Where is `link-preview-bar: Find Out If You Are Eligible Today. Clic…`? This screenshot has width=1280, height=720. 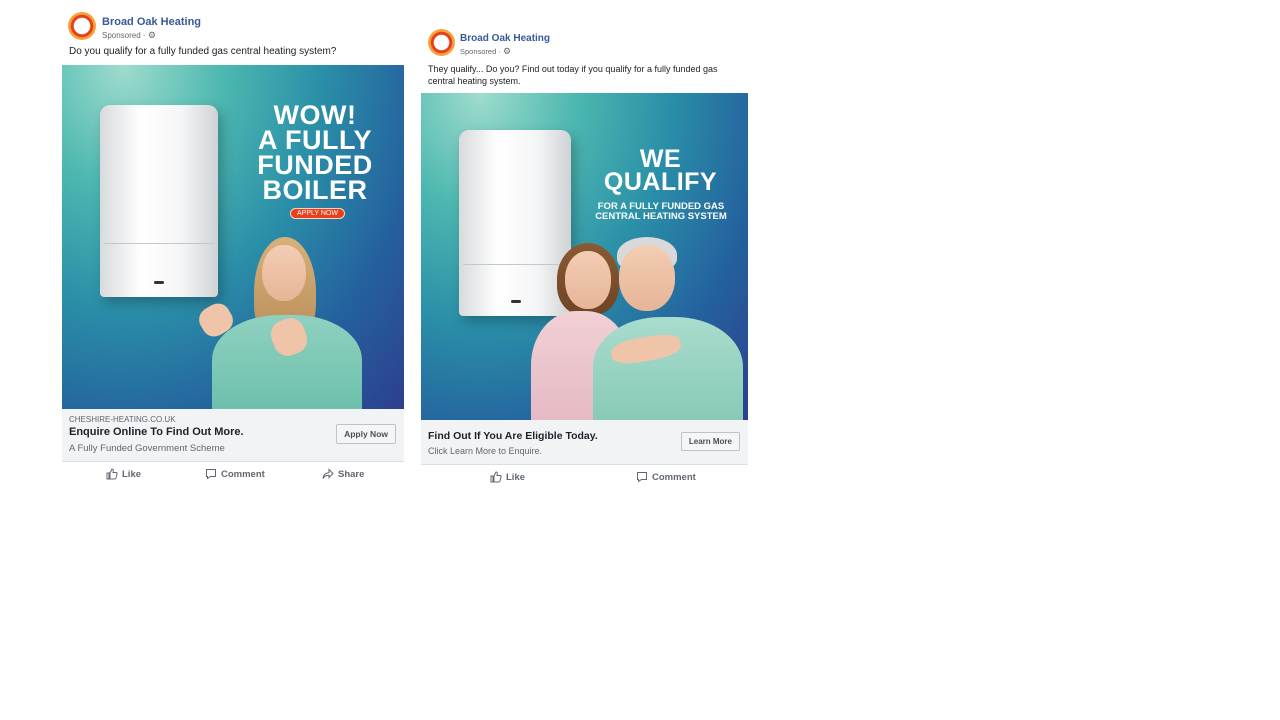
link-preview-bar: Find Out If You Are Eligible Today. Clic… is located at coordinates (584, 442).